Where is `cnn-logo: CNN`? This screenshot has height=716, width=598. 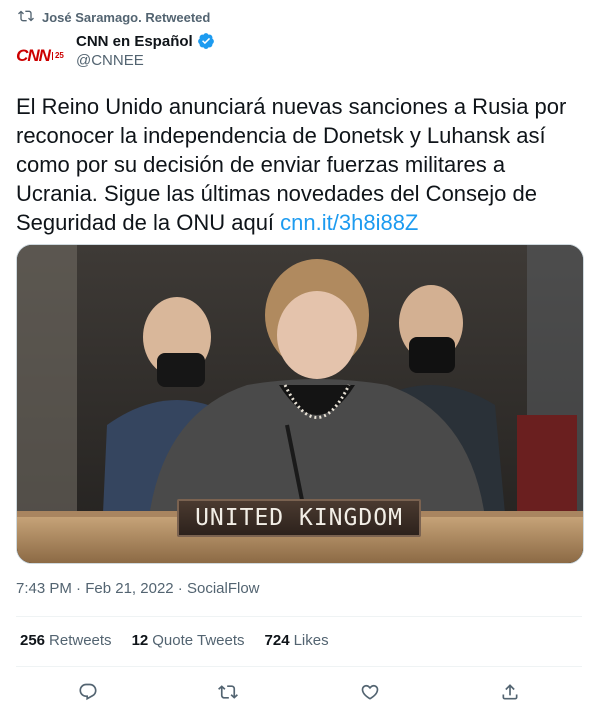 cnn-logo: CNN is located at coordinates (33, 55).